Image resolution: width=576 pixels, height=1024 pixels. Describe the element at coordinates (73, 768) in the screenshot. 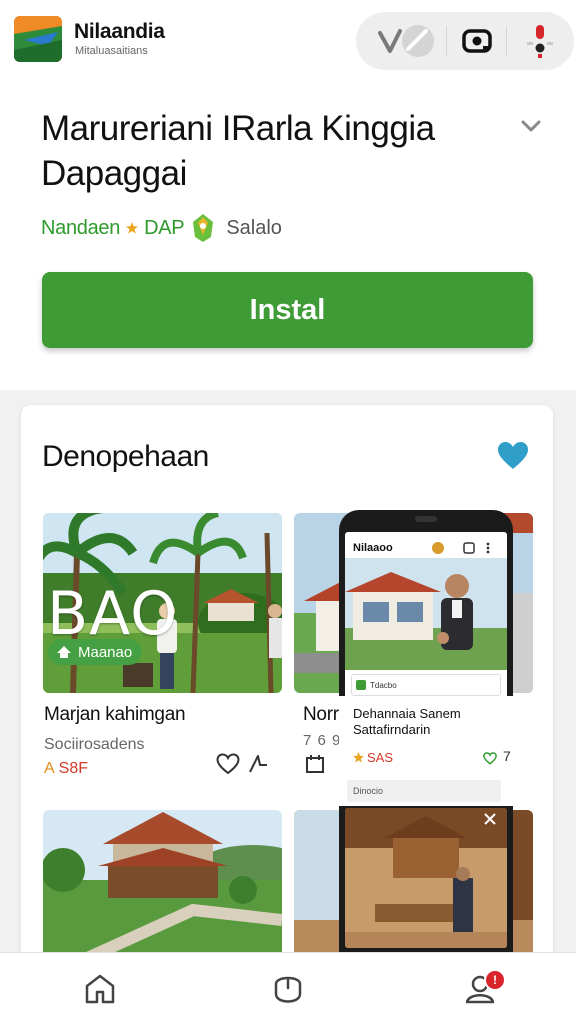

I see `price-value: S8F` at that location.